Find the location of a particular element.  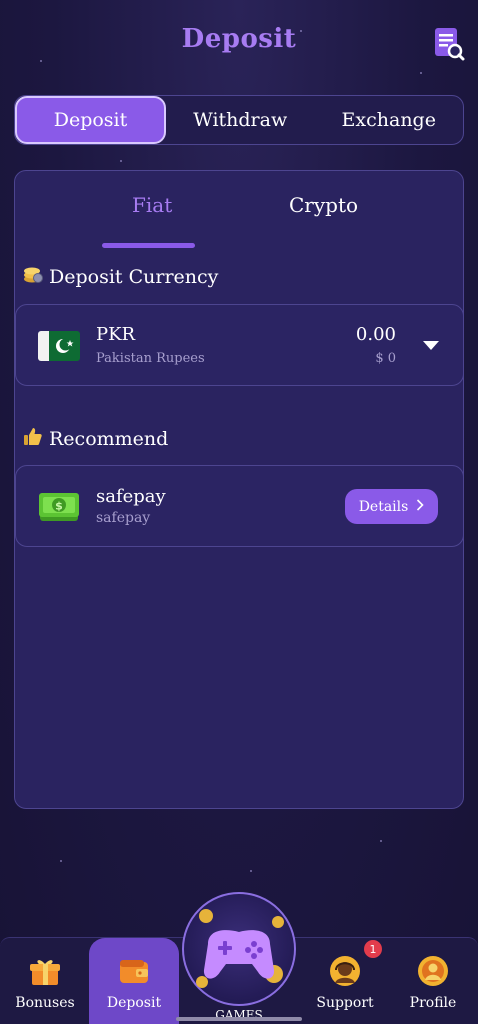

support-notification-badge: 1 is located at coordinates (373, 949).